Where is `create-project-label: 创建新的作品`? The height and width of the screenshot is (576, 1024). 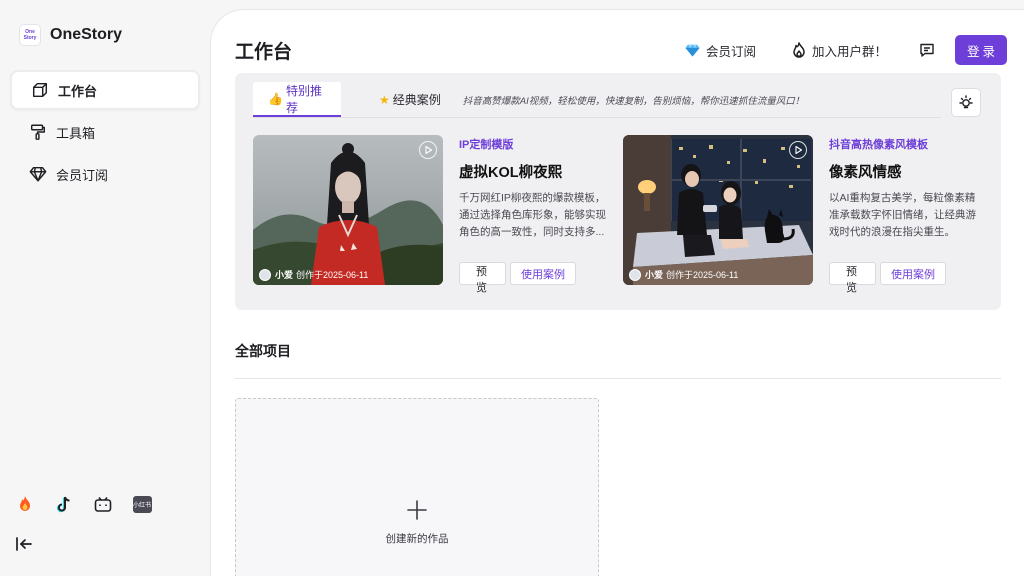 create-project-label: 创建新的作品 is located at coordinates (417, 539).